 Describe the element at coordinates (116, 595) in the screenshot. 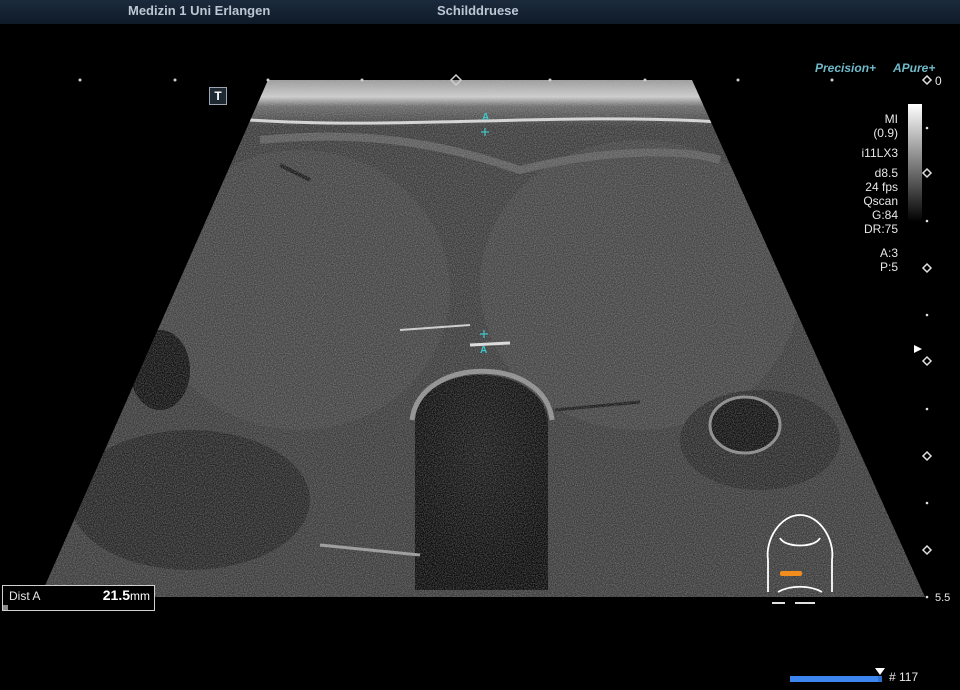

I see `measurement-value: 21.5` at that location.